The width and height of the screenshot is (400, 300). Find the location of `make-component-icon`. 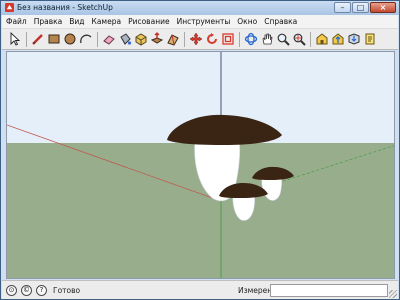

make-component-icon is located at coordinates (140, 39).